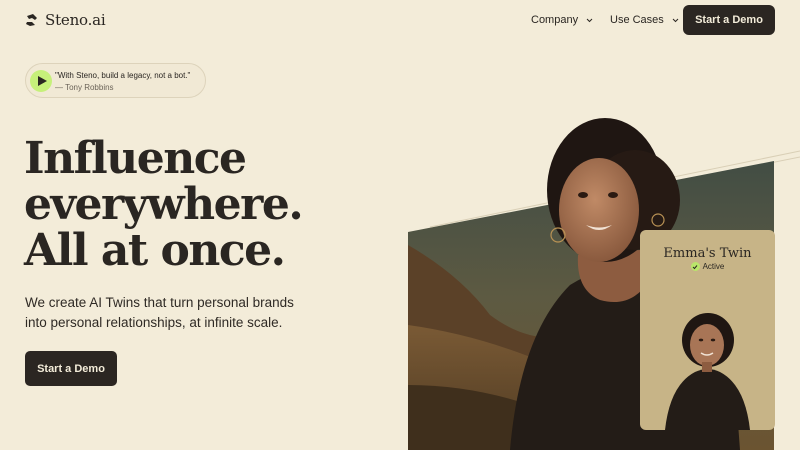 This screenshot has height=450, width=800. I want to click on header-start-demo-button: Start a Demo, so click(729, 20).